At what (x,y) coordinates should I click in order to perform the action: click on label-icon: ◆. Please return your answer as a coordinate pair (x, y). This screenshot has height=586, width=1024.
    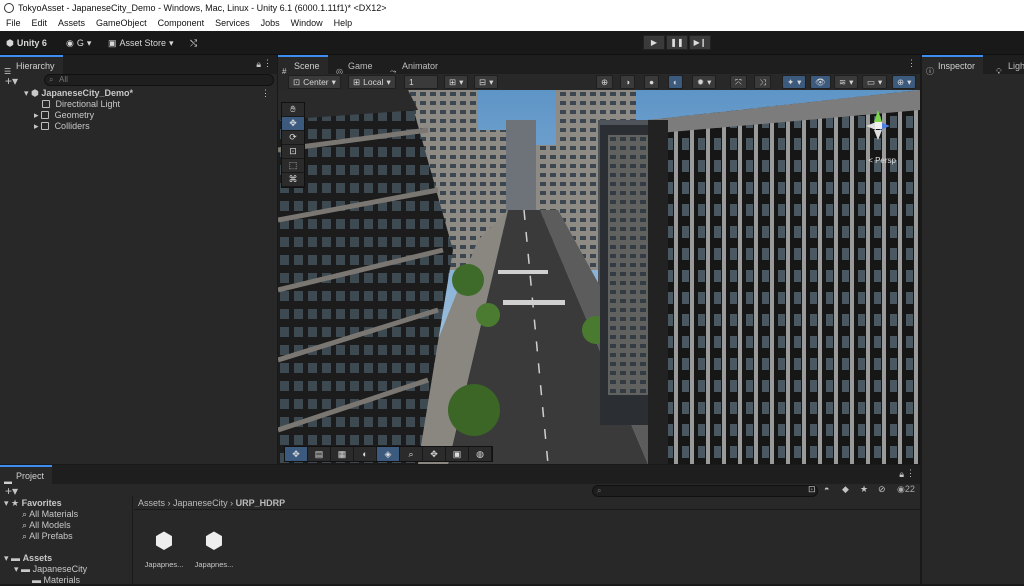
    Looking at the image, I should click on (845, 489).